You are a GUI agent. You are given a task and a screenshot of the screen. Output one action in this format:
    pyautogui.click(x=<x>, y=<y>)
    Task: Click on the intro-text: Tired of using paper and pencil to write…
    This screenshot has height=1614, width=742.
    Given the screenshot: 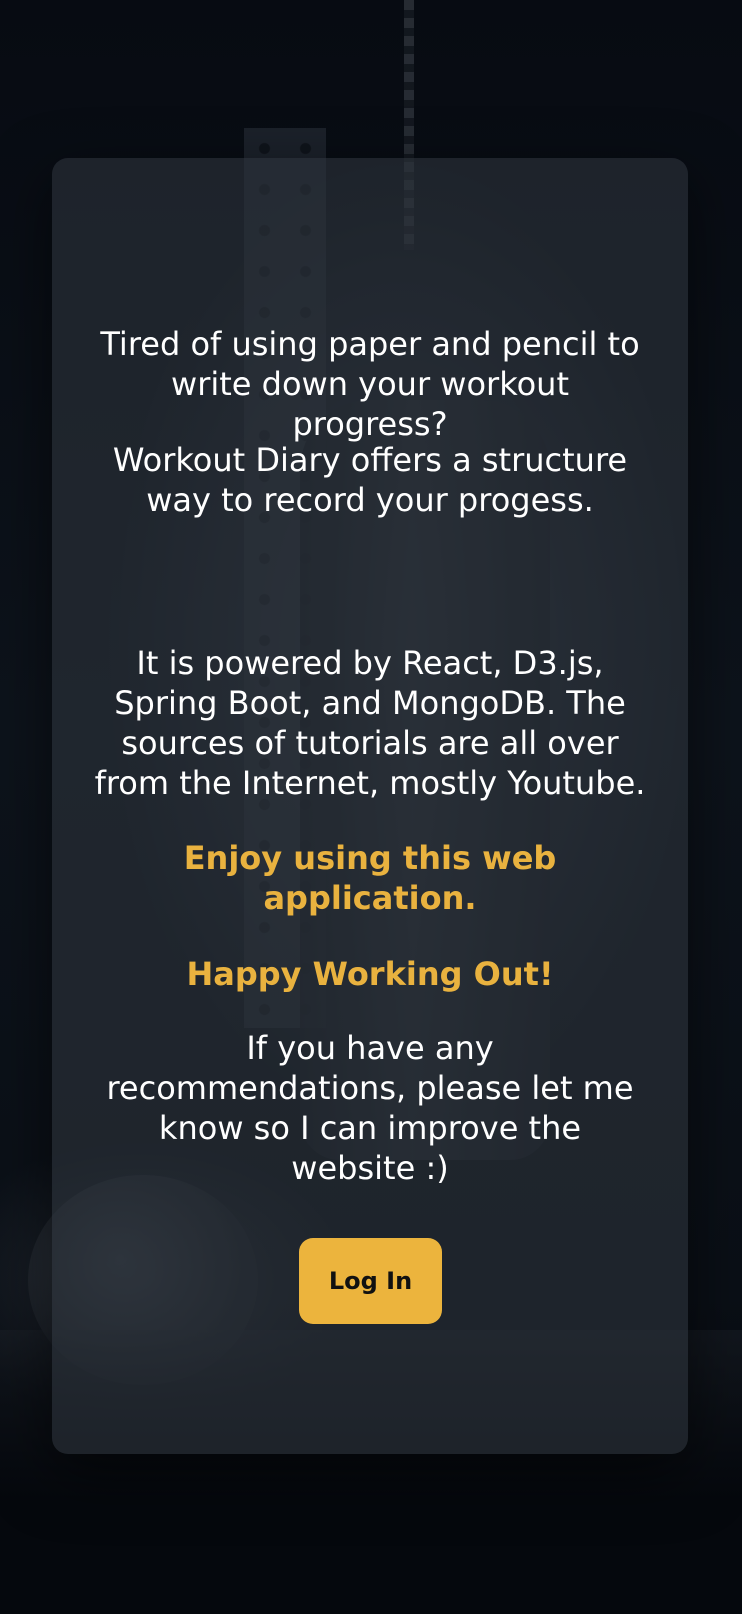 What is the action you would take?
    pyautogui.click(x=370, y=384)
    